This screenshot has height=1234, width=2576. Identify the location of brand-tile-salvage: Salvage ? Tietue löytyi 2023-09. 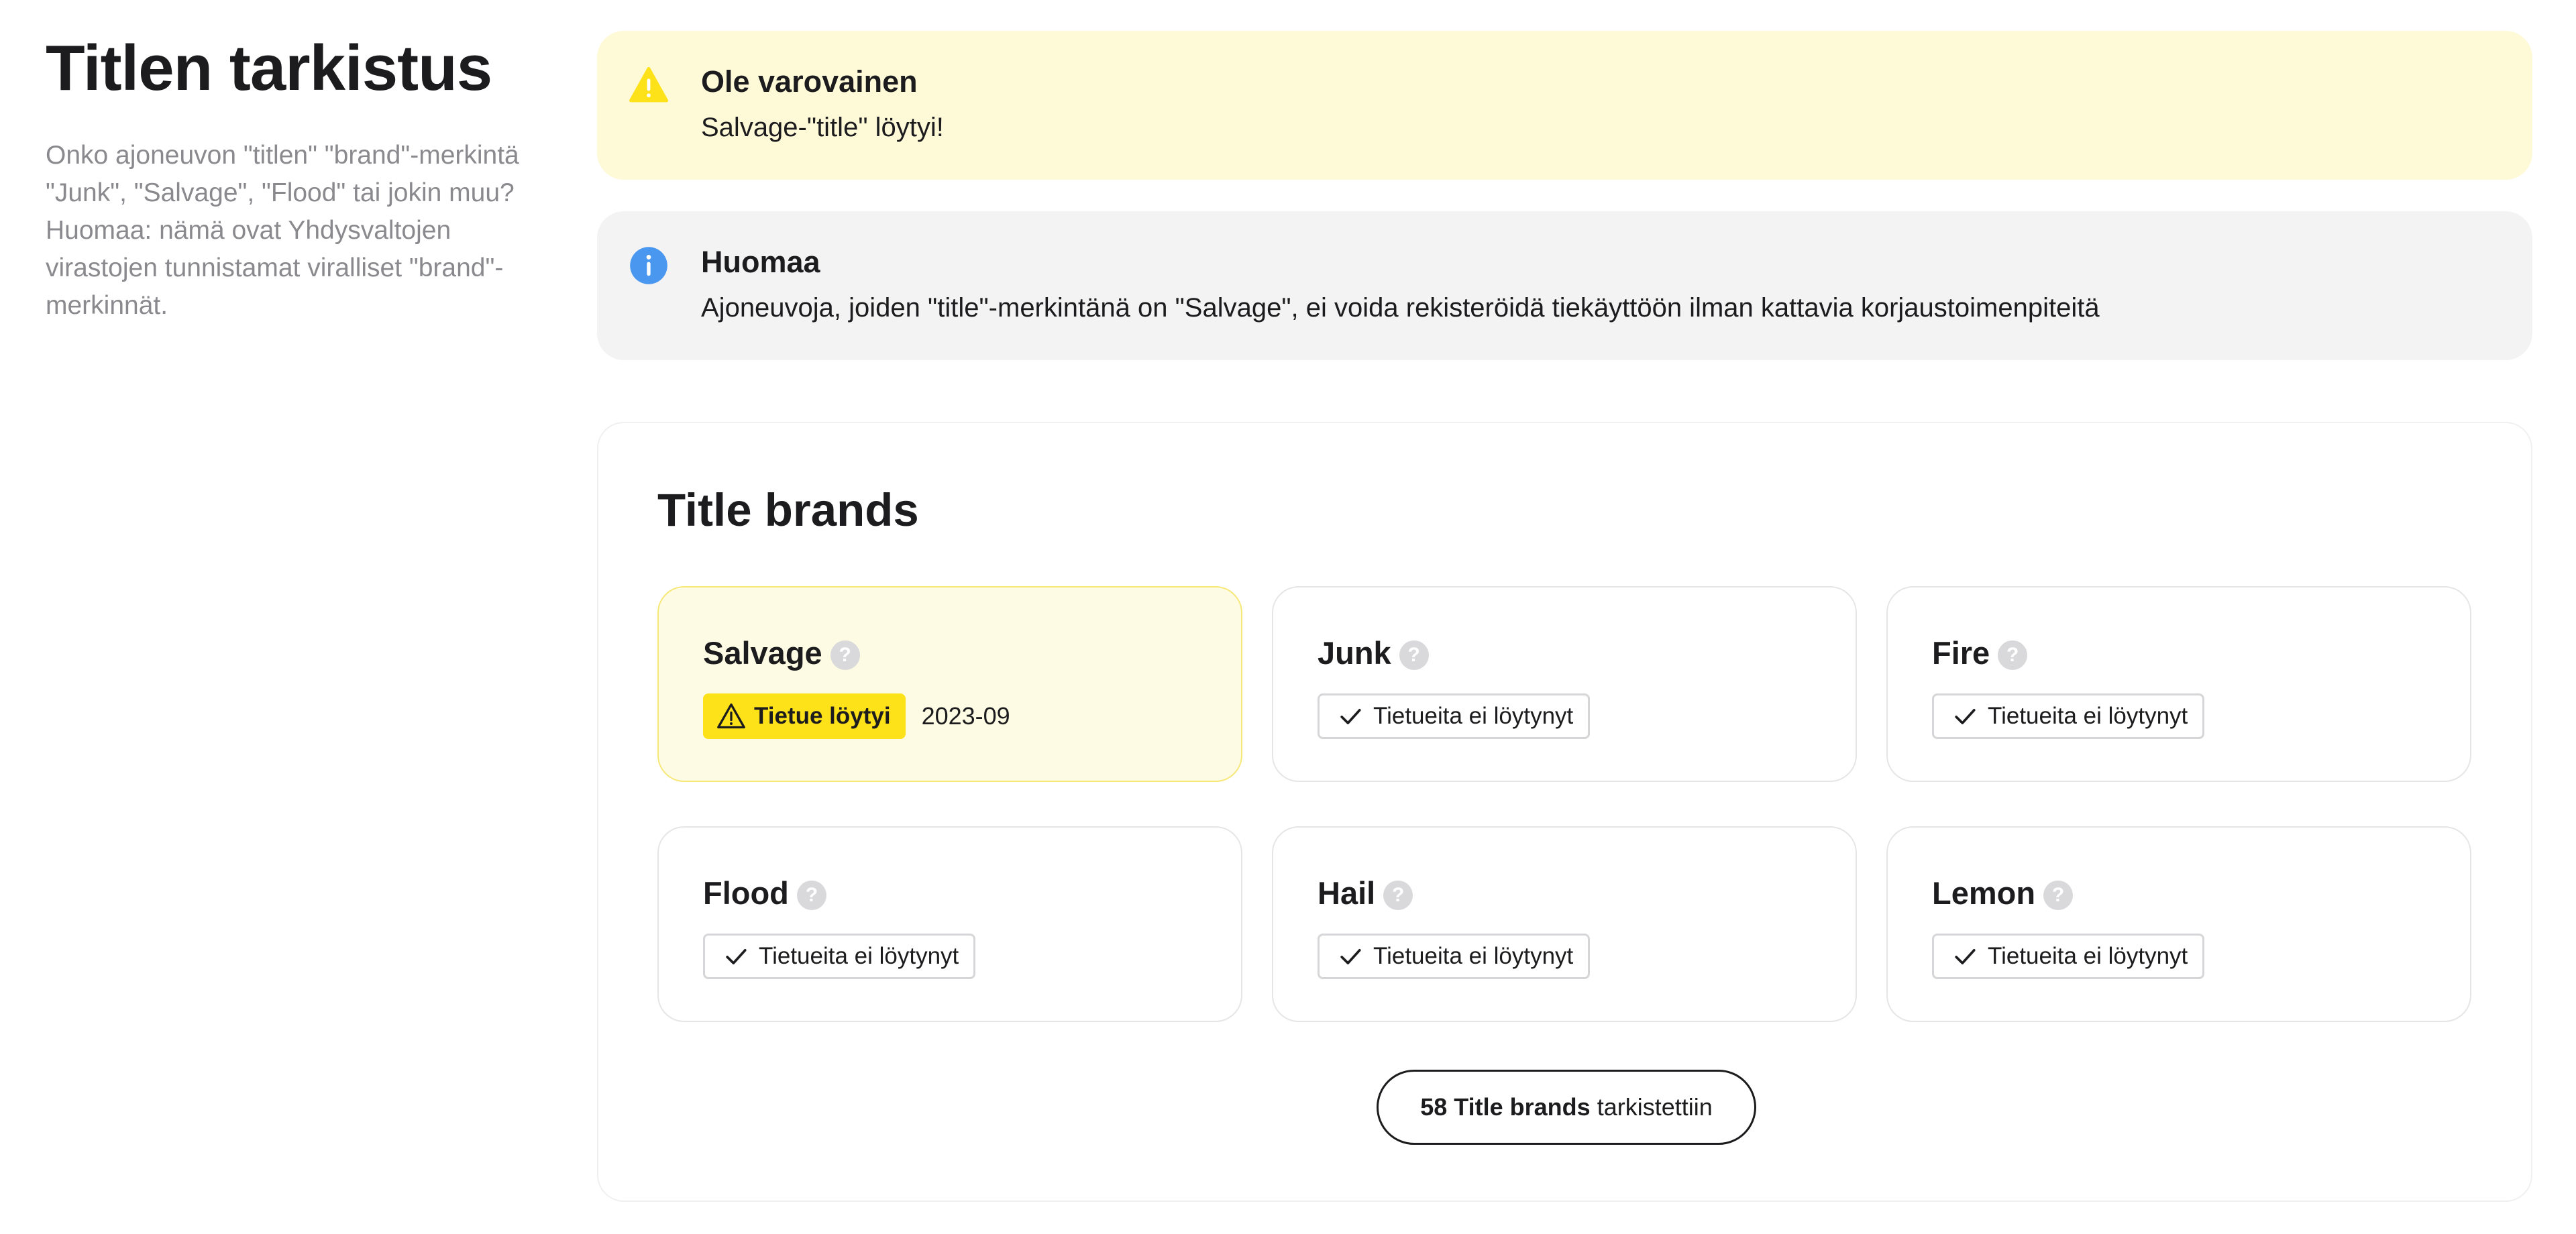
(949, 684).